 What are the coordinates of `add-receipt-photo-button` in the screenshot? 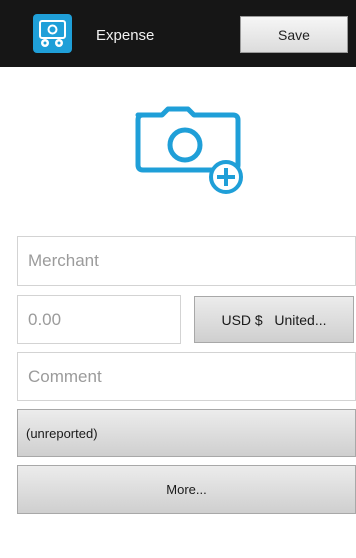 It's located at (188, 151).